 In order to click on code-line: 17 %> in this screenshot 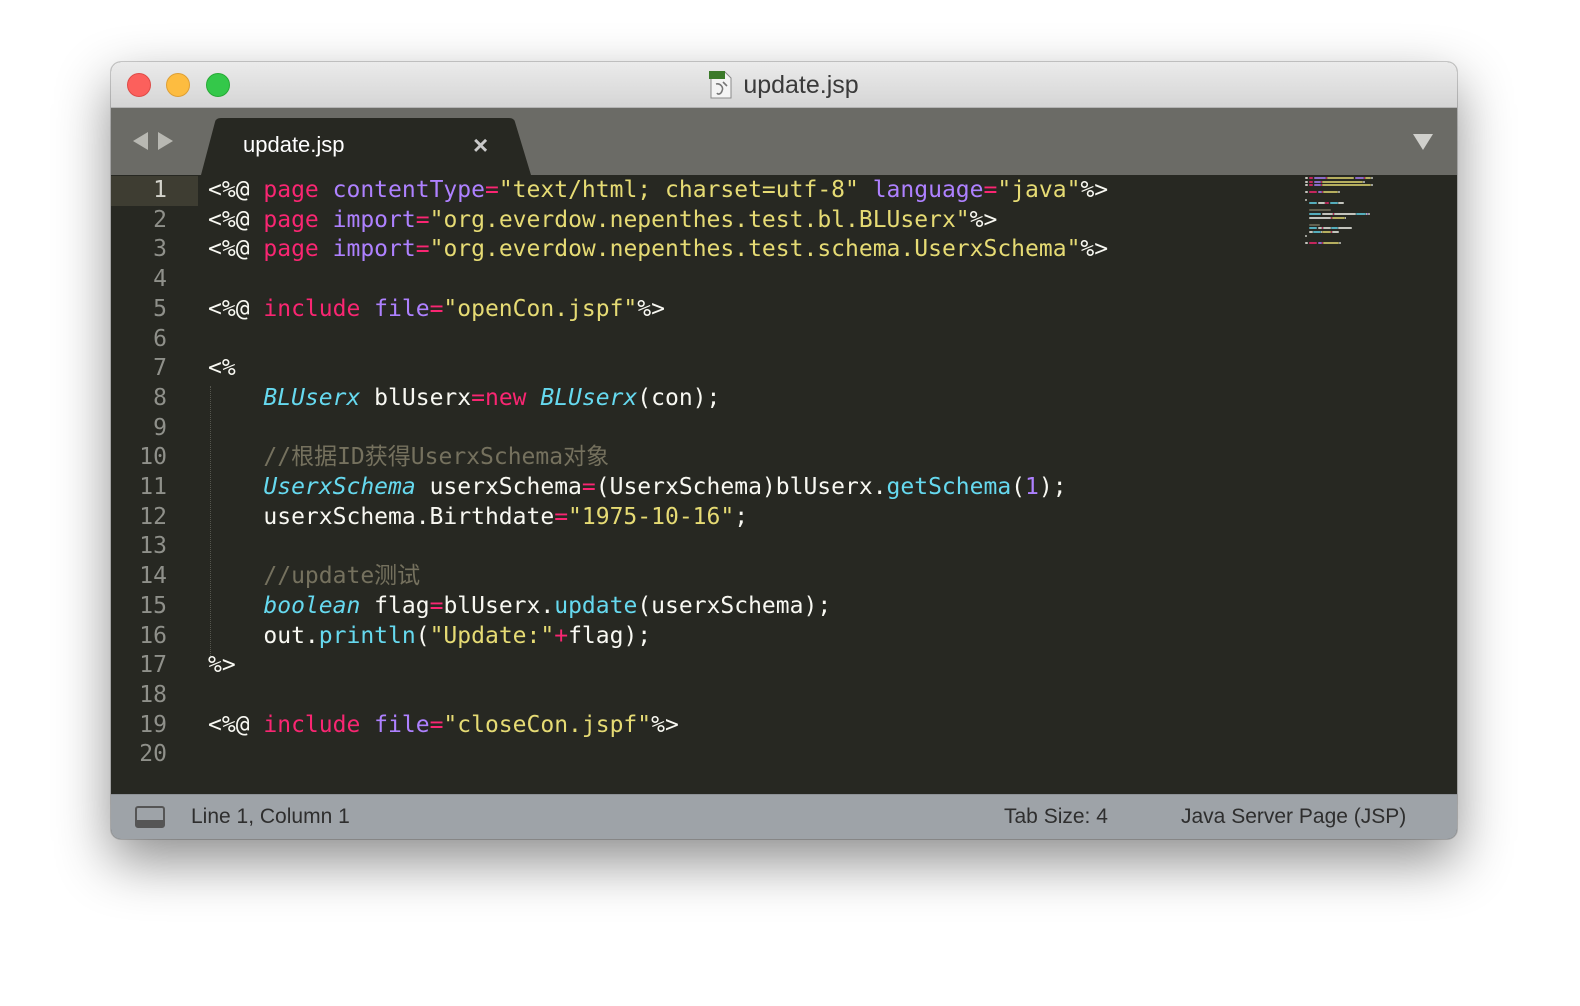, I will do `click(701, 666)`.